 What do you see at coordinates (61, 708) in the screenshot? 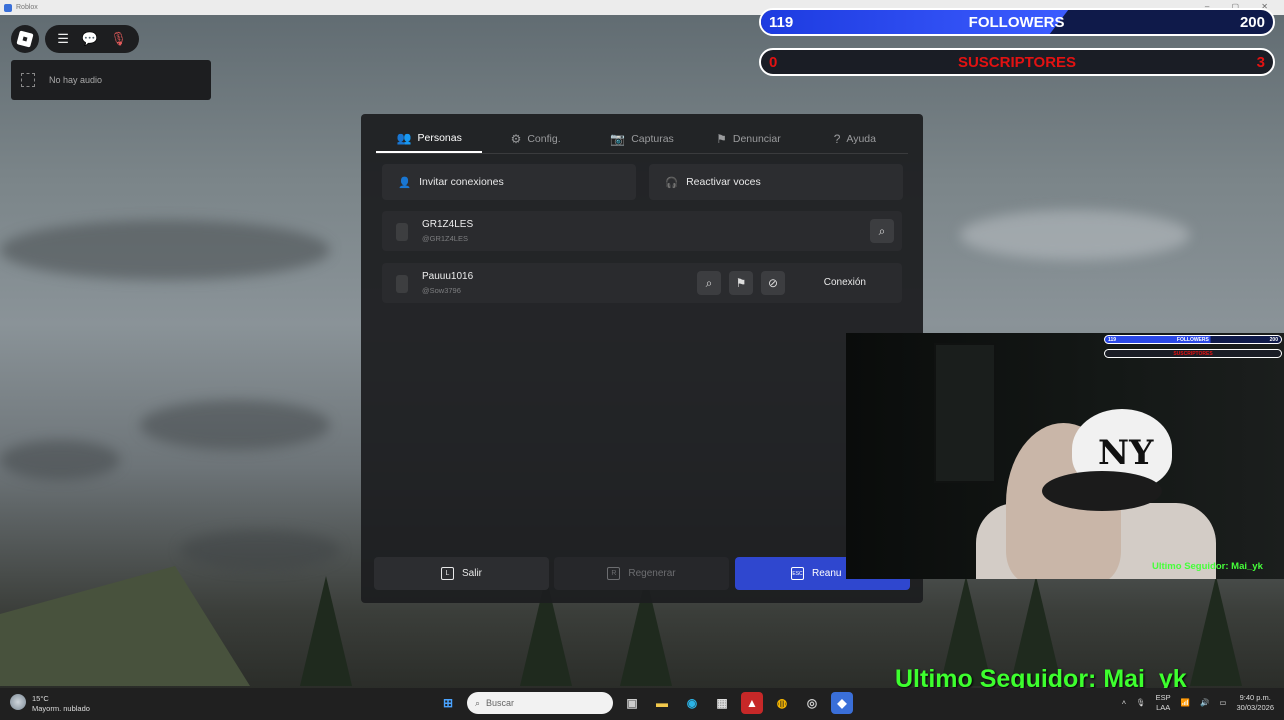
I see `weather-desc: Mayorm. nublado` at bounding box center [61, 708].